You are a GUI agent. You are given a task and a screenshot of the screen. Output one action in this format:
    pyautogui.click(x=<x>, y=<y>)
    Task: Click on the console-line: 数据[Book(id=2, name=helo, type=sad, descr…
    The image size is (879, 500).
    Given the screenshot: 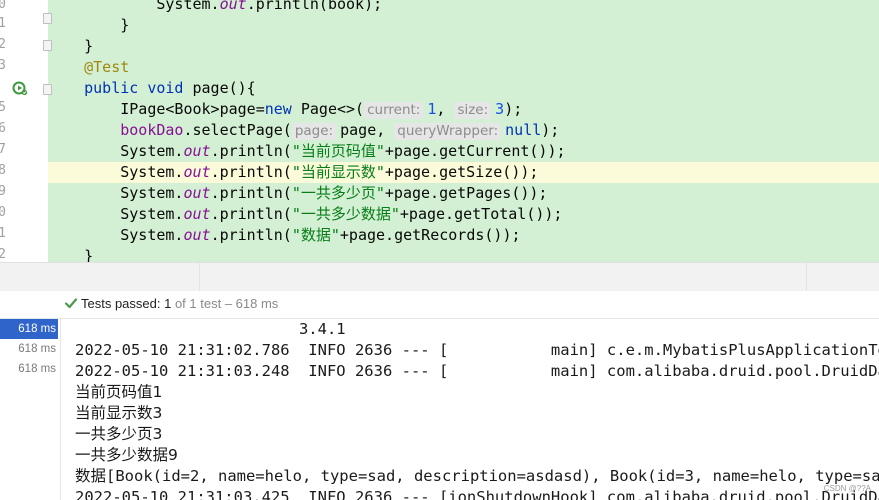 What is the action you would take?
    pyautogui.click(x=477, y=476)
    